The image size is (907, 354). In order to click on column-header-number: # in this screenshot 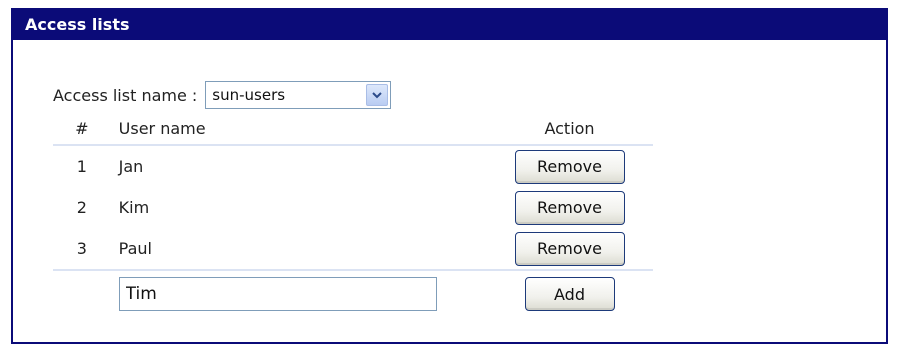, I will do `click(82, 129)`.